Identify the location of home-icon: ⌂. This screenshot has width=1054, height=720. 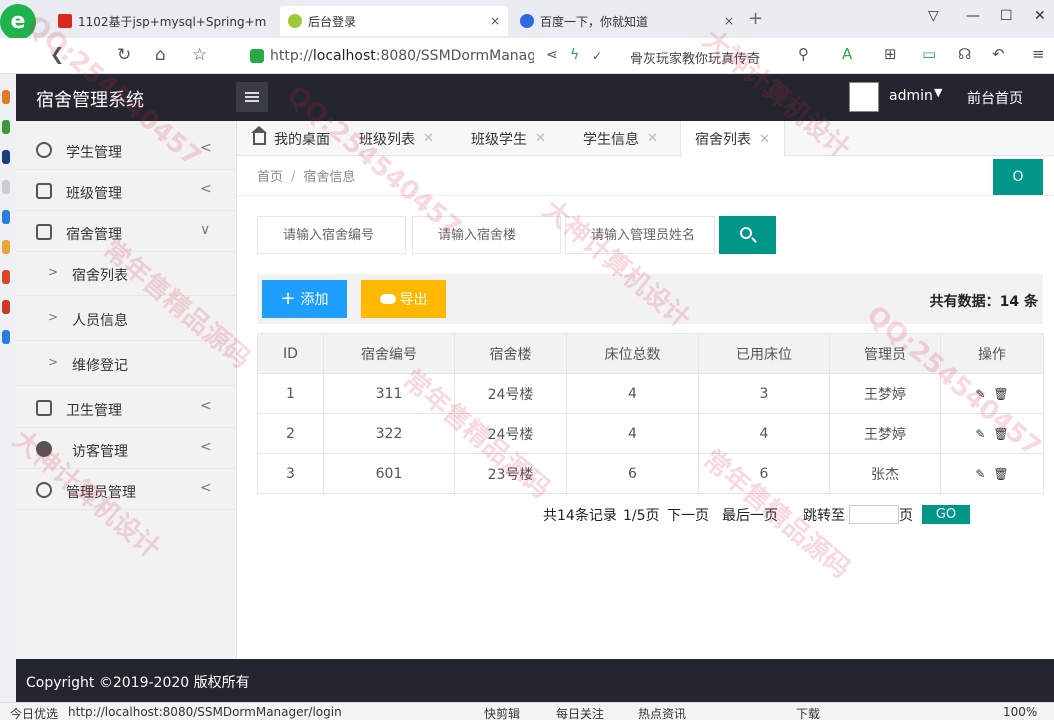
(160, 55).